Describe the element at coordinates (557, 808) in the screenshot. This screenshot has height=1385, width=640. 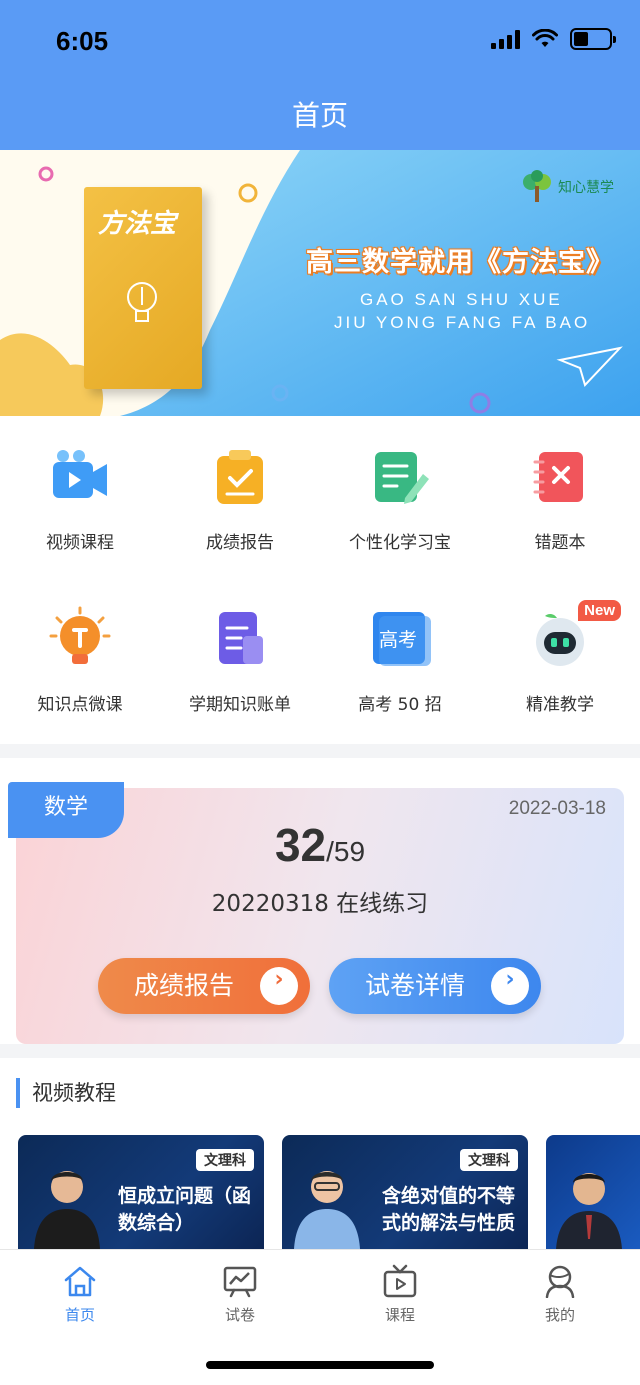
I see `practice-date: 2022-03-18` at that location.